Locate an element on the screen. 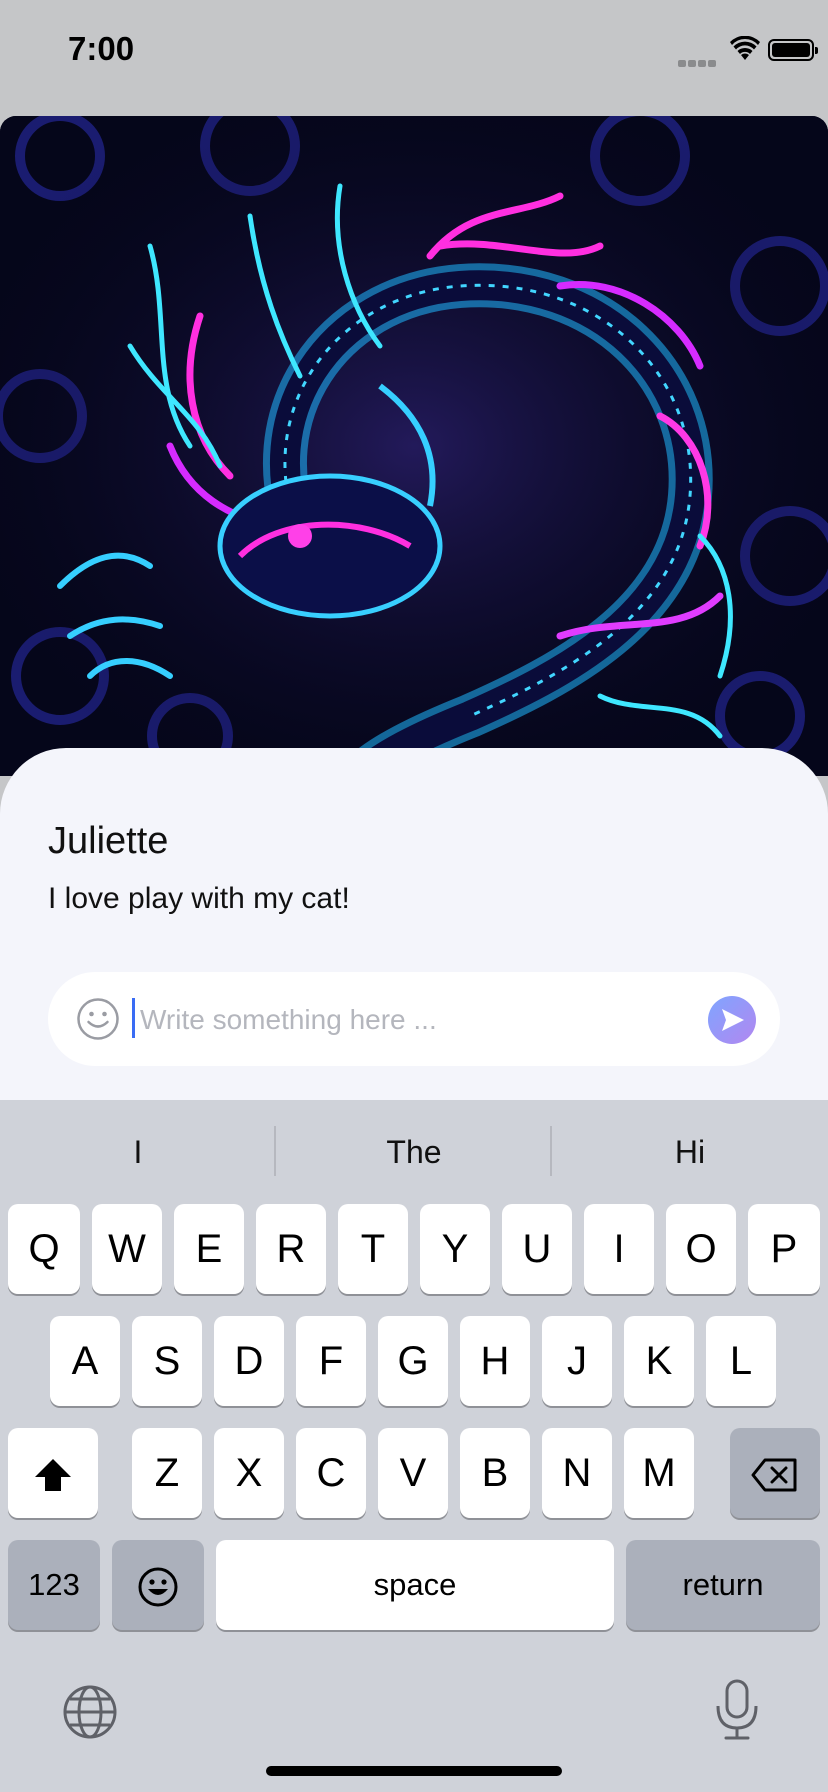 The image size is (828, 1792). key-n: N is located at coordinates (577, 1473).